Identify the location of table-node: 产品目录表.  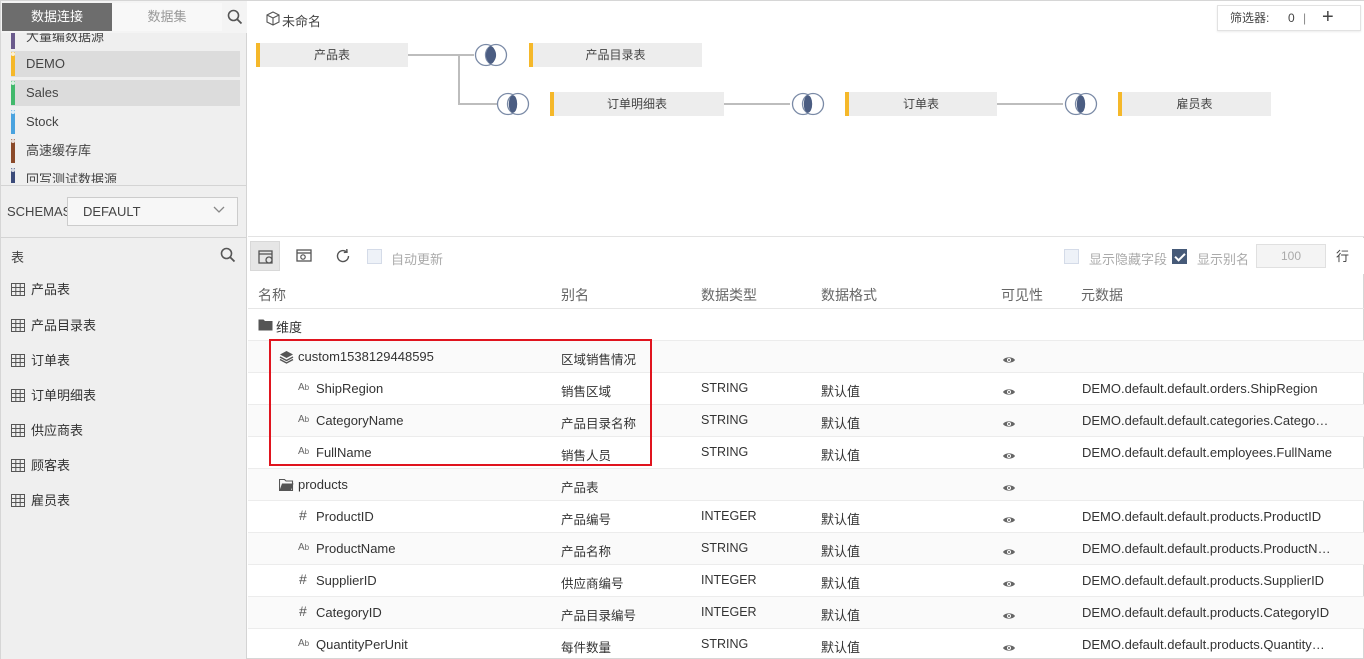
(615, 55).